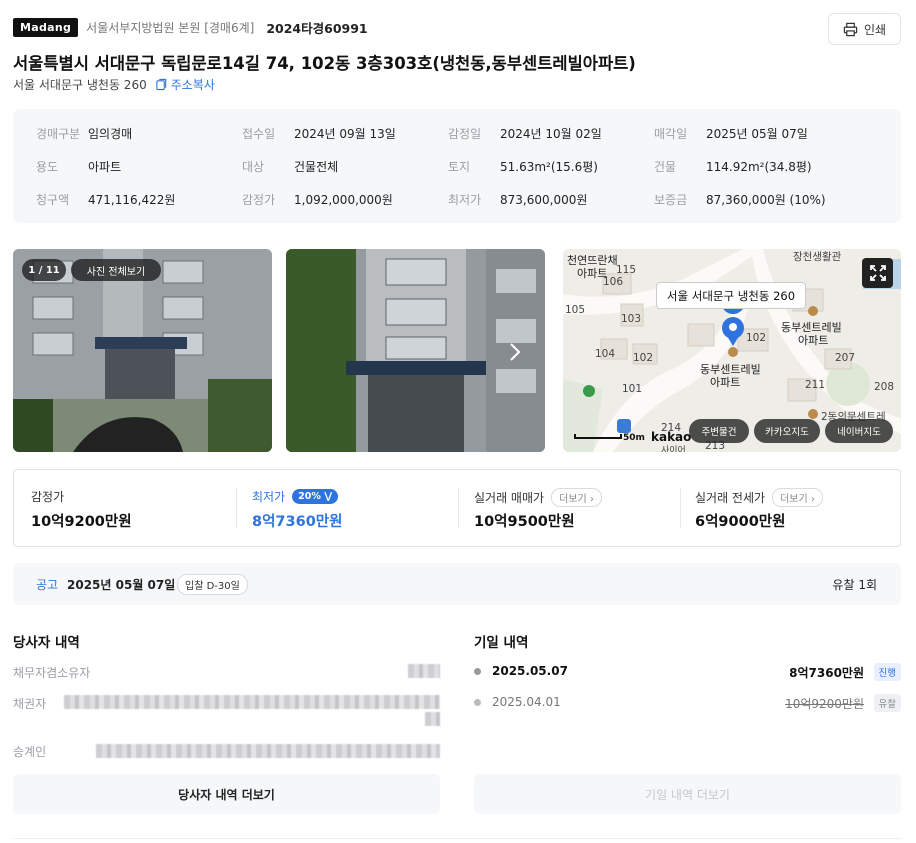  What do you see at coordinates (142, 350) in the screenshot?
I see `building-photo-1: 1 / 11 사진 전체보기` at bounding box center [142, 350].